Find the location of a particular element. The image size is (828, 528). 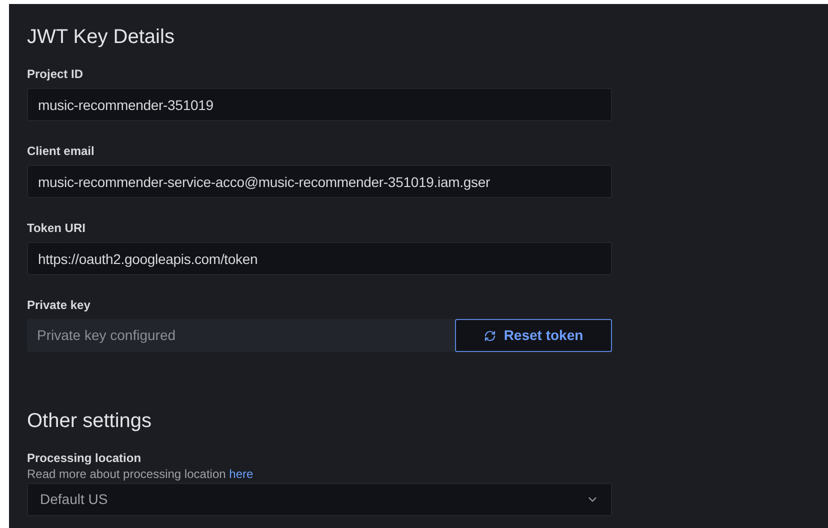

field-label: Private key is located at coordinates (58, 305).